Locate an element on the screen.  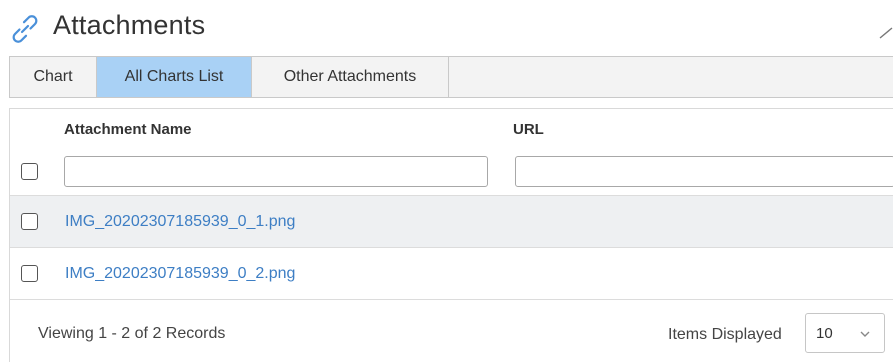
tab-all-charts-list: All Charts List is located at coordinates (174, 77).